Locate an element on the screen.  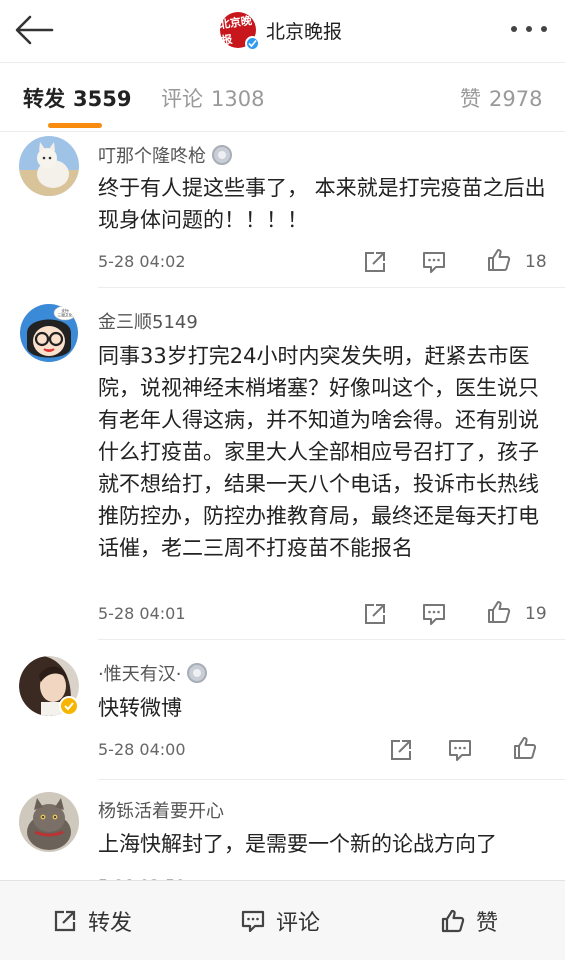
list-item: ·惟天有汉· 快转微博 5-28 04:00 is located at coordinates (282, 710).